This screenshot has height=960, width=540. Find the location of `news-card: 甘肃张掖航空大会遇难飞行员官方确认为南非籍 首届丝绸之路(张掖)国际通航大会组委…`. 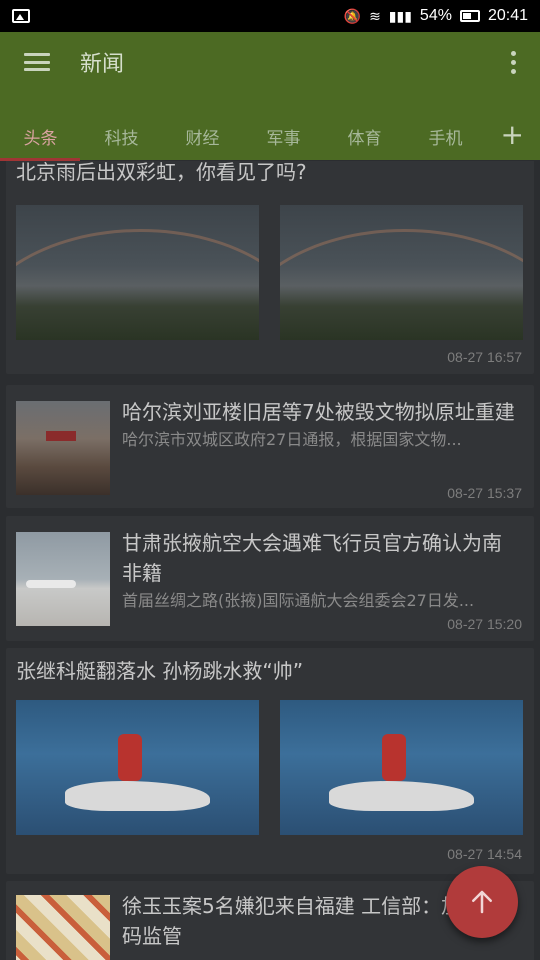

news-card: 甘肃张掖航空大会遇难飞行员官方确认为南非籍 首届丝绸之路(张掖)国际通航大会组委… is located at coordinates (270, 578).